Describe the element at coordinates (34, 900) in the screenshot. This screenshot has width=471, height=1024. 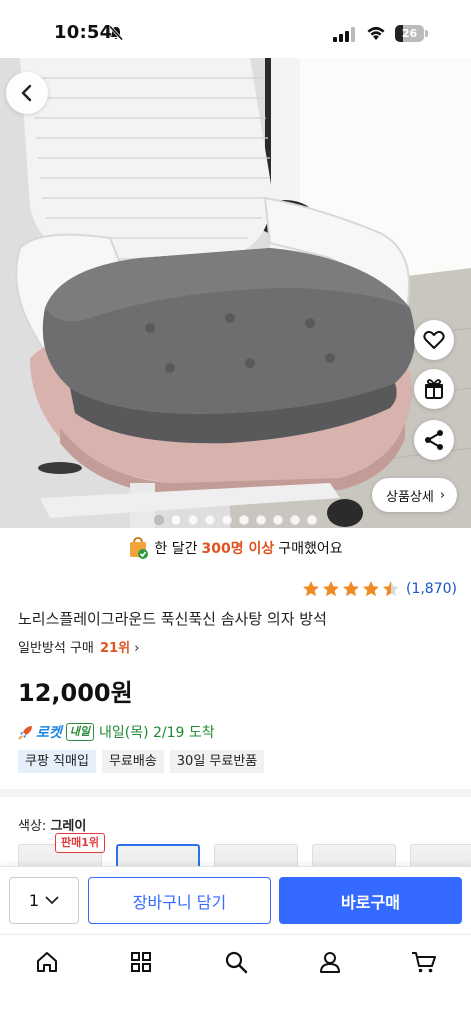
I see `quantity-value: 1` at that location.